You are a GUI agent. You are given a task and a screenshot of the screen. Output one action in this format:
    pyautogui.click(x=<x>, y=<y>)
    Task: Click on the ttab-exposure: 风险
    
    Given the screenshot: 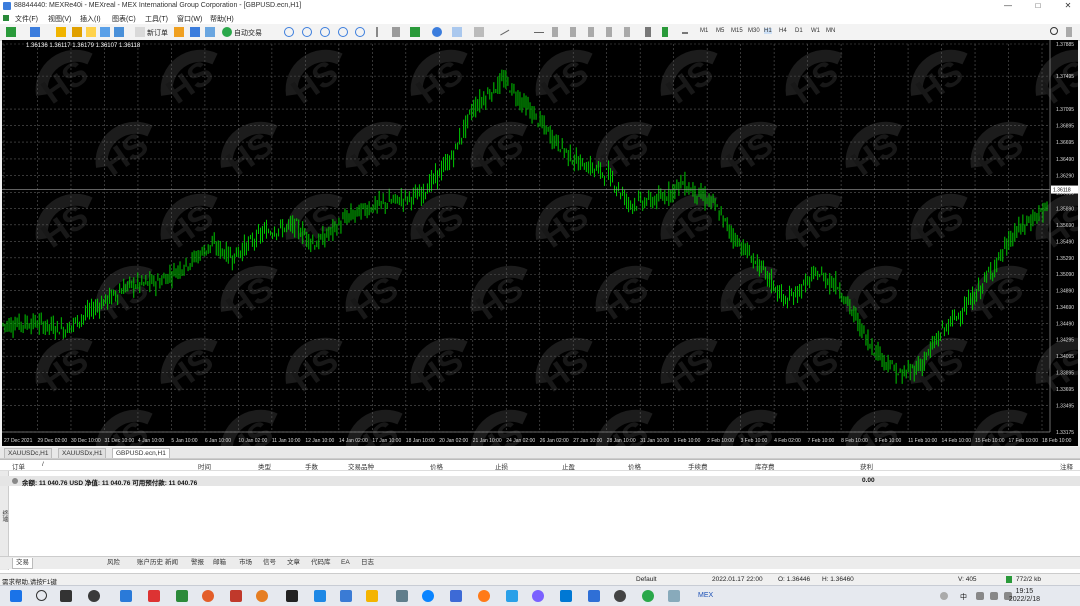 What is the action you would take?
    pyautogui.click(x=113, y=563)
    